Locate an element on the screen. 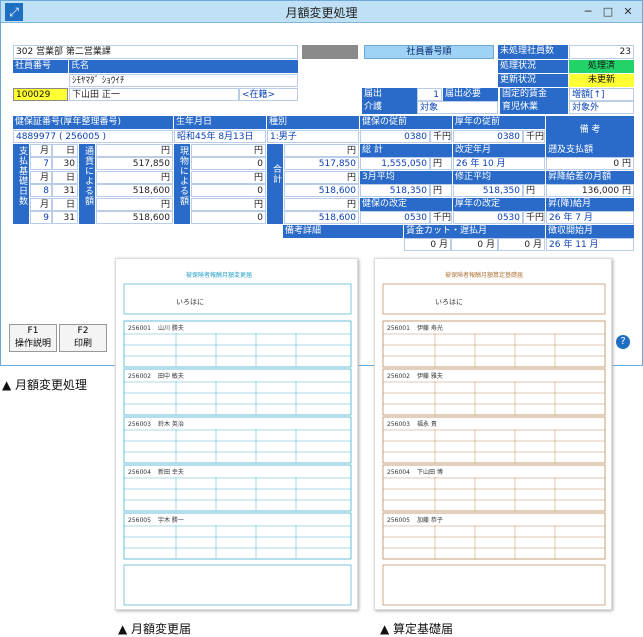 This screenshot has height=637, width=643. kana-name: ｼﾓﾔﾏﾀﾞ ｼｮｳｲﾁ is located at coordinates (183, 80).